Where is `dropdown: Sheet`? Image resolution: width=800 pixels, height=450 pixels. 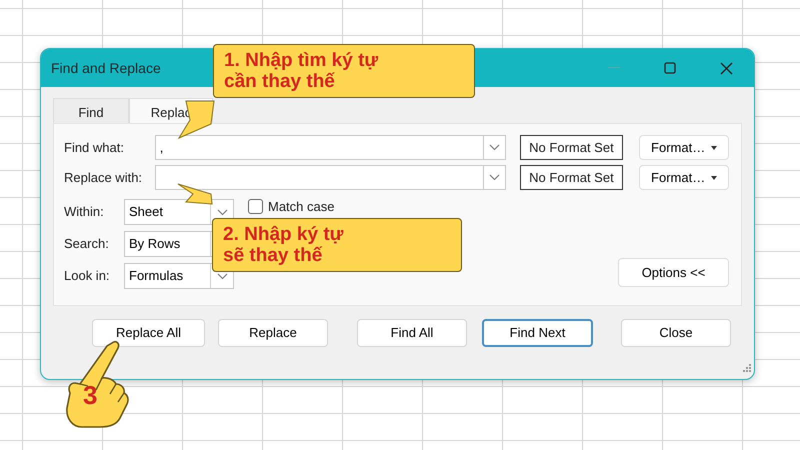
dropdown: Sheet is located at coordinates (179, 212).